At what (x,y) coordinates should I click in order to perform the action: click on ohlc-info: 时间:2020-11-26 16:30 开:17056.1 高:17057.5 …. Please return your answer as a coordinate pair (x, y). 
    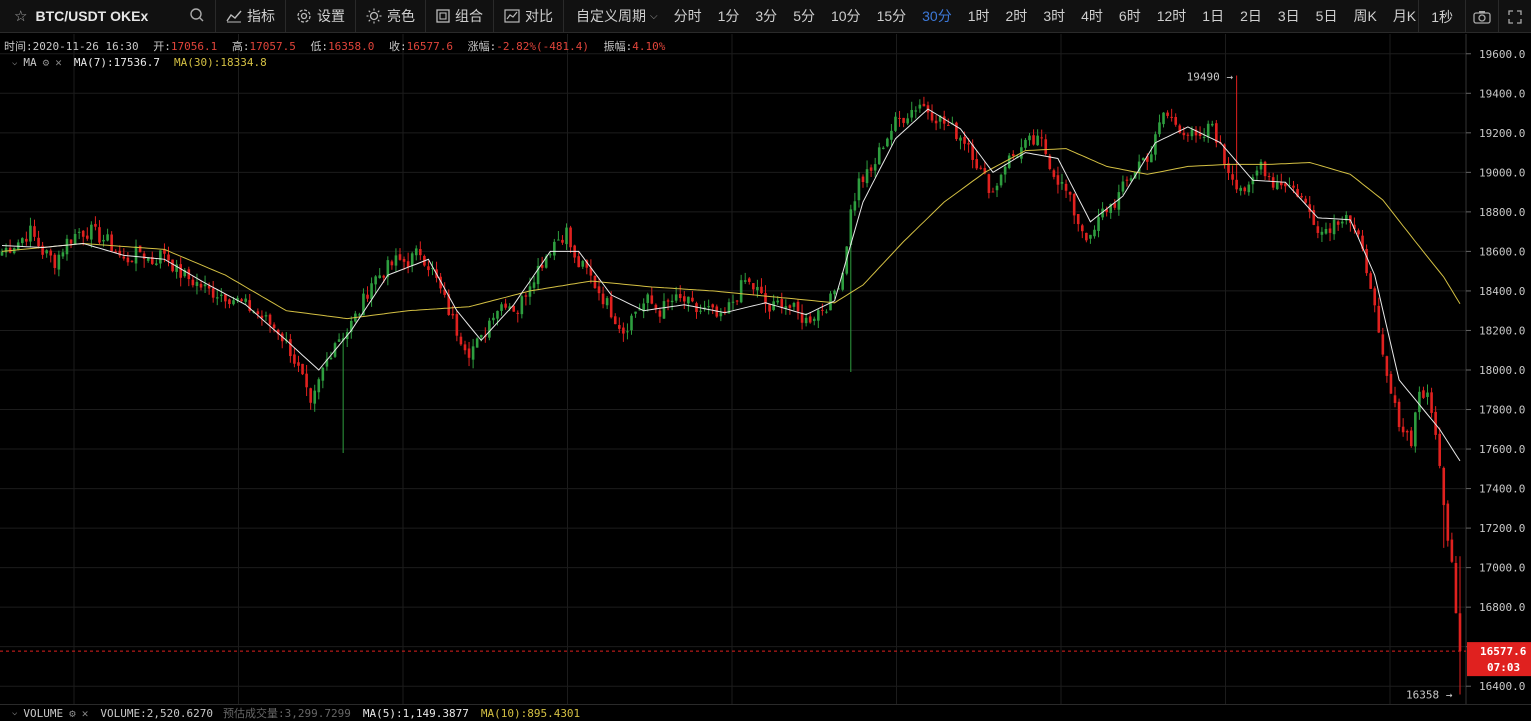
    Looking at the image, I should click on (338, 46).